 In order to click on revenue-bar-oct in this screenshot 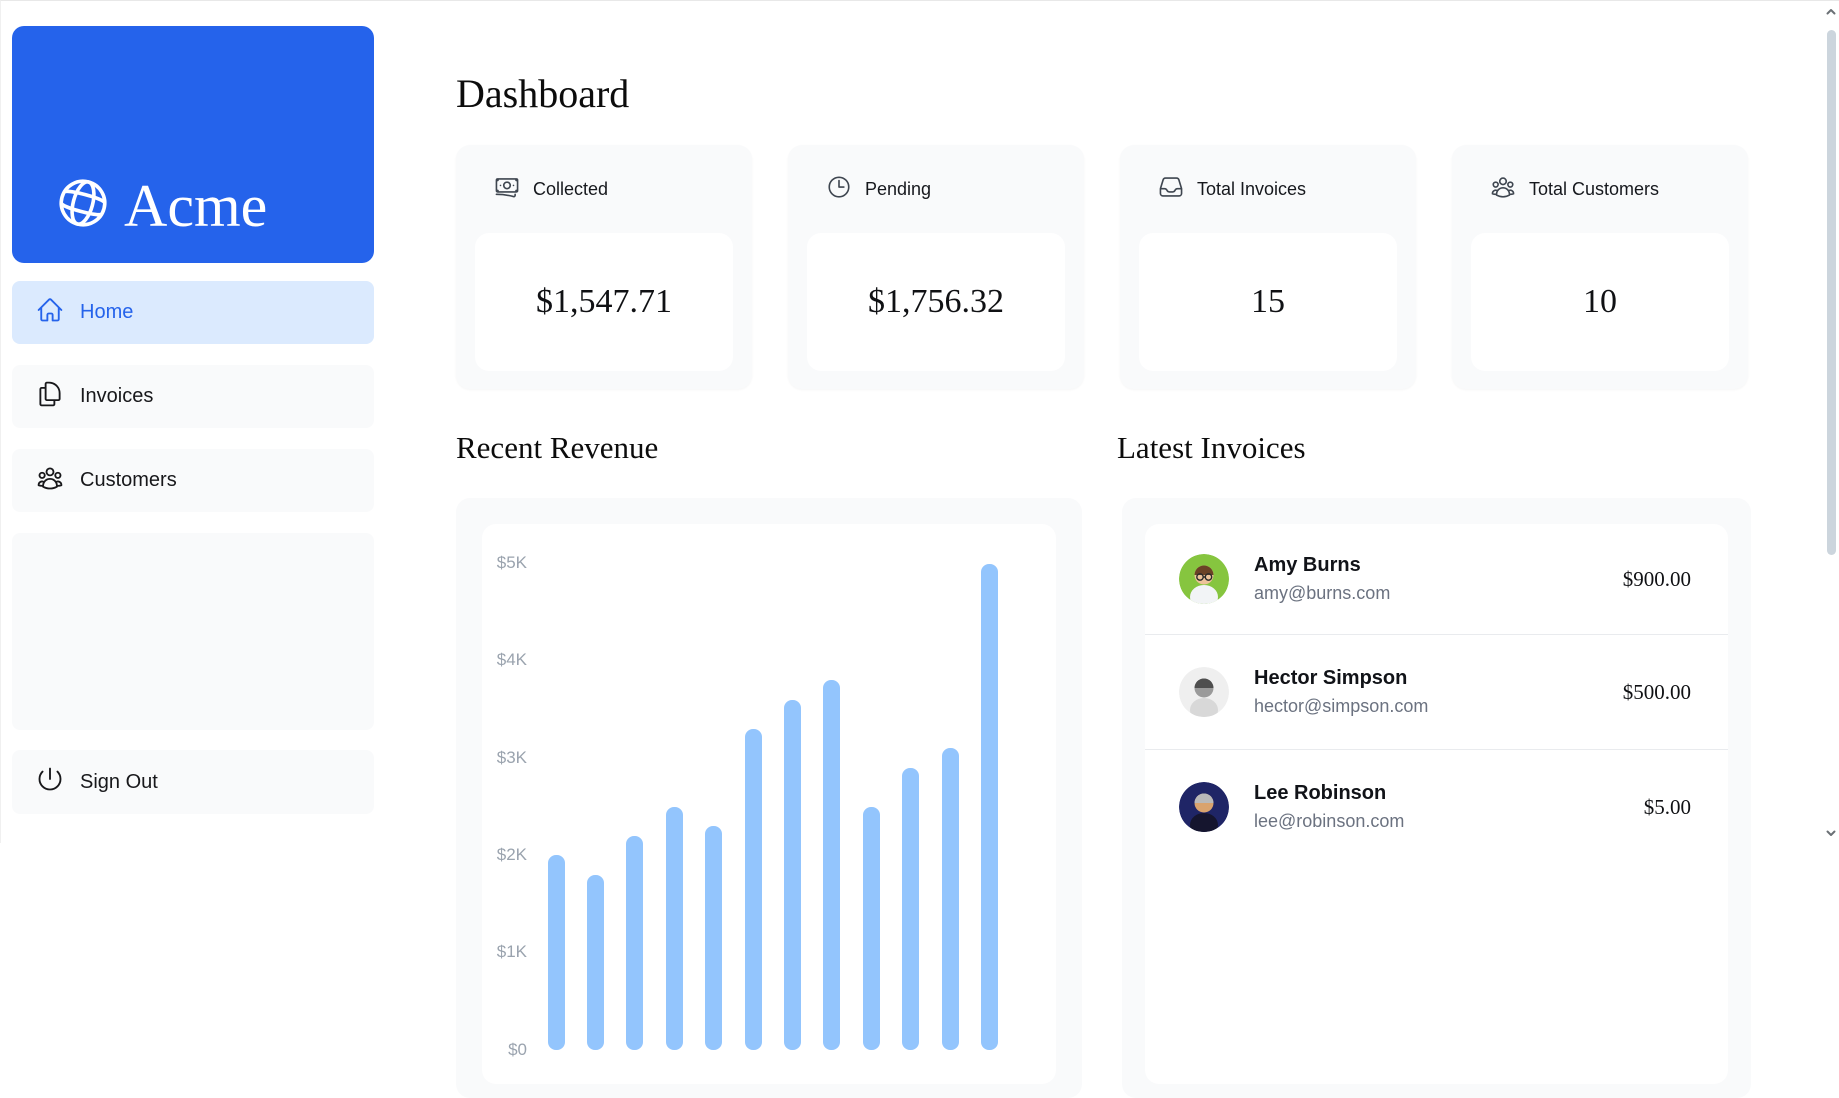, I will do `click(911, 908)`.